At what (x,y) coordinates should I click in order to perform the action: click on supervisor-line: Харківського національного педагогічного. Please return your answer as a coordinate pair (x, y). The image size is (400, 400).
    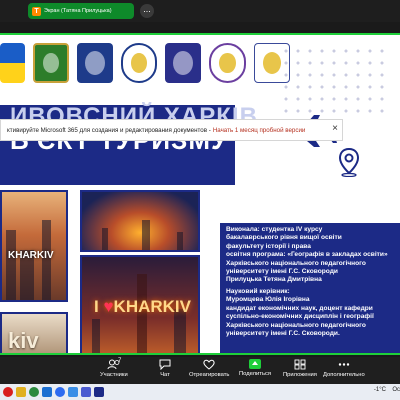
    Looking at the image, I should click on (296, 325).